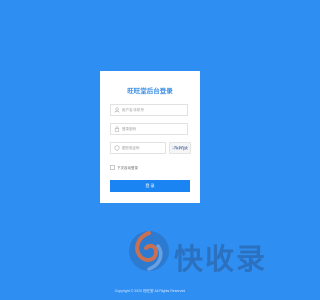  What do you see at coordinates (117, 110) in the screenshot?
I see `user-icon` at bounding box center [117, 110].